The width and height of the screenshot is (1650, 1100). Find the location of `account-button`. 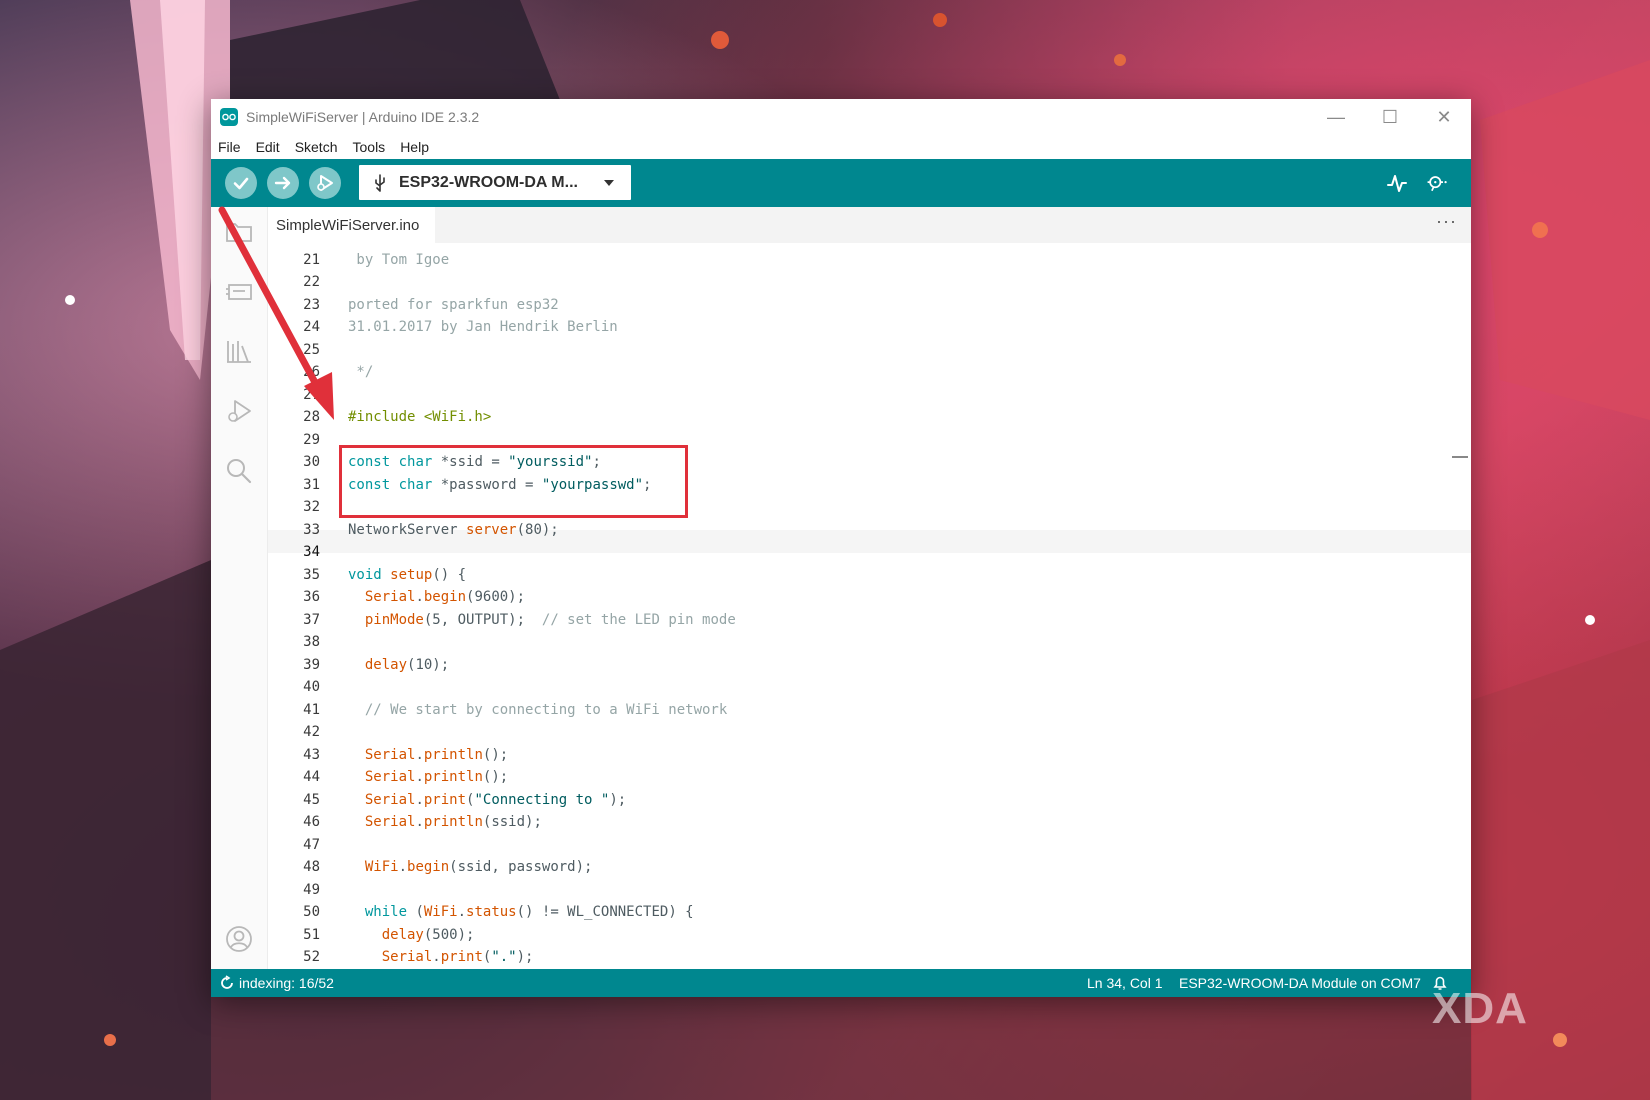

account-button is located at coordinates (239, 939).